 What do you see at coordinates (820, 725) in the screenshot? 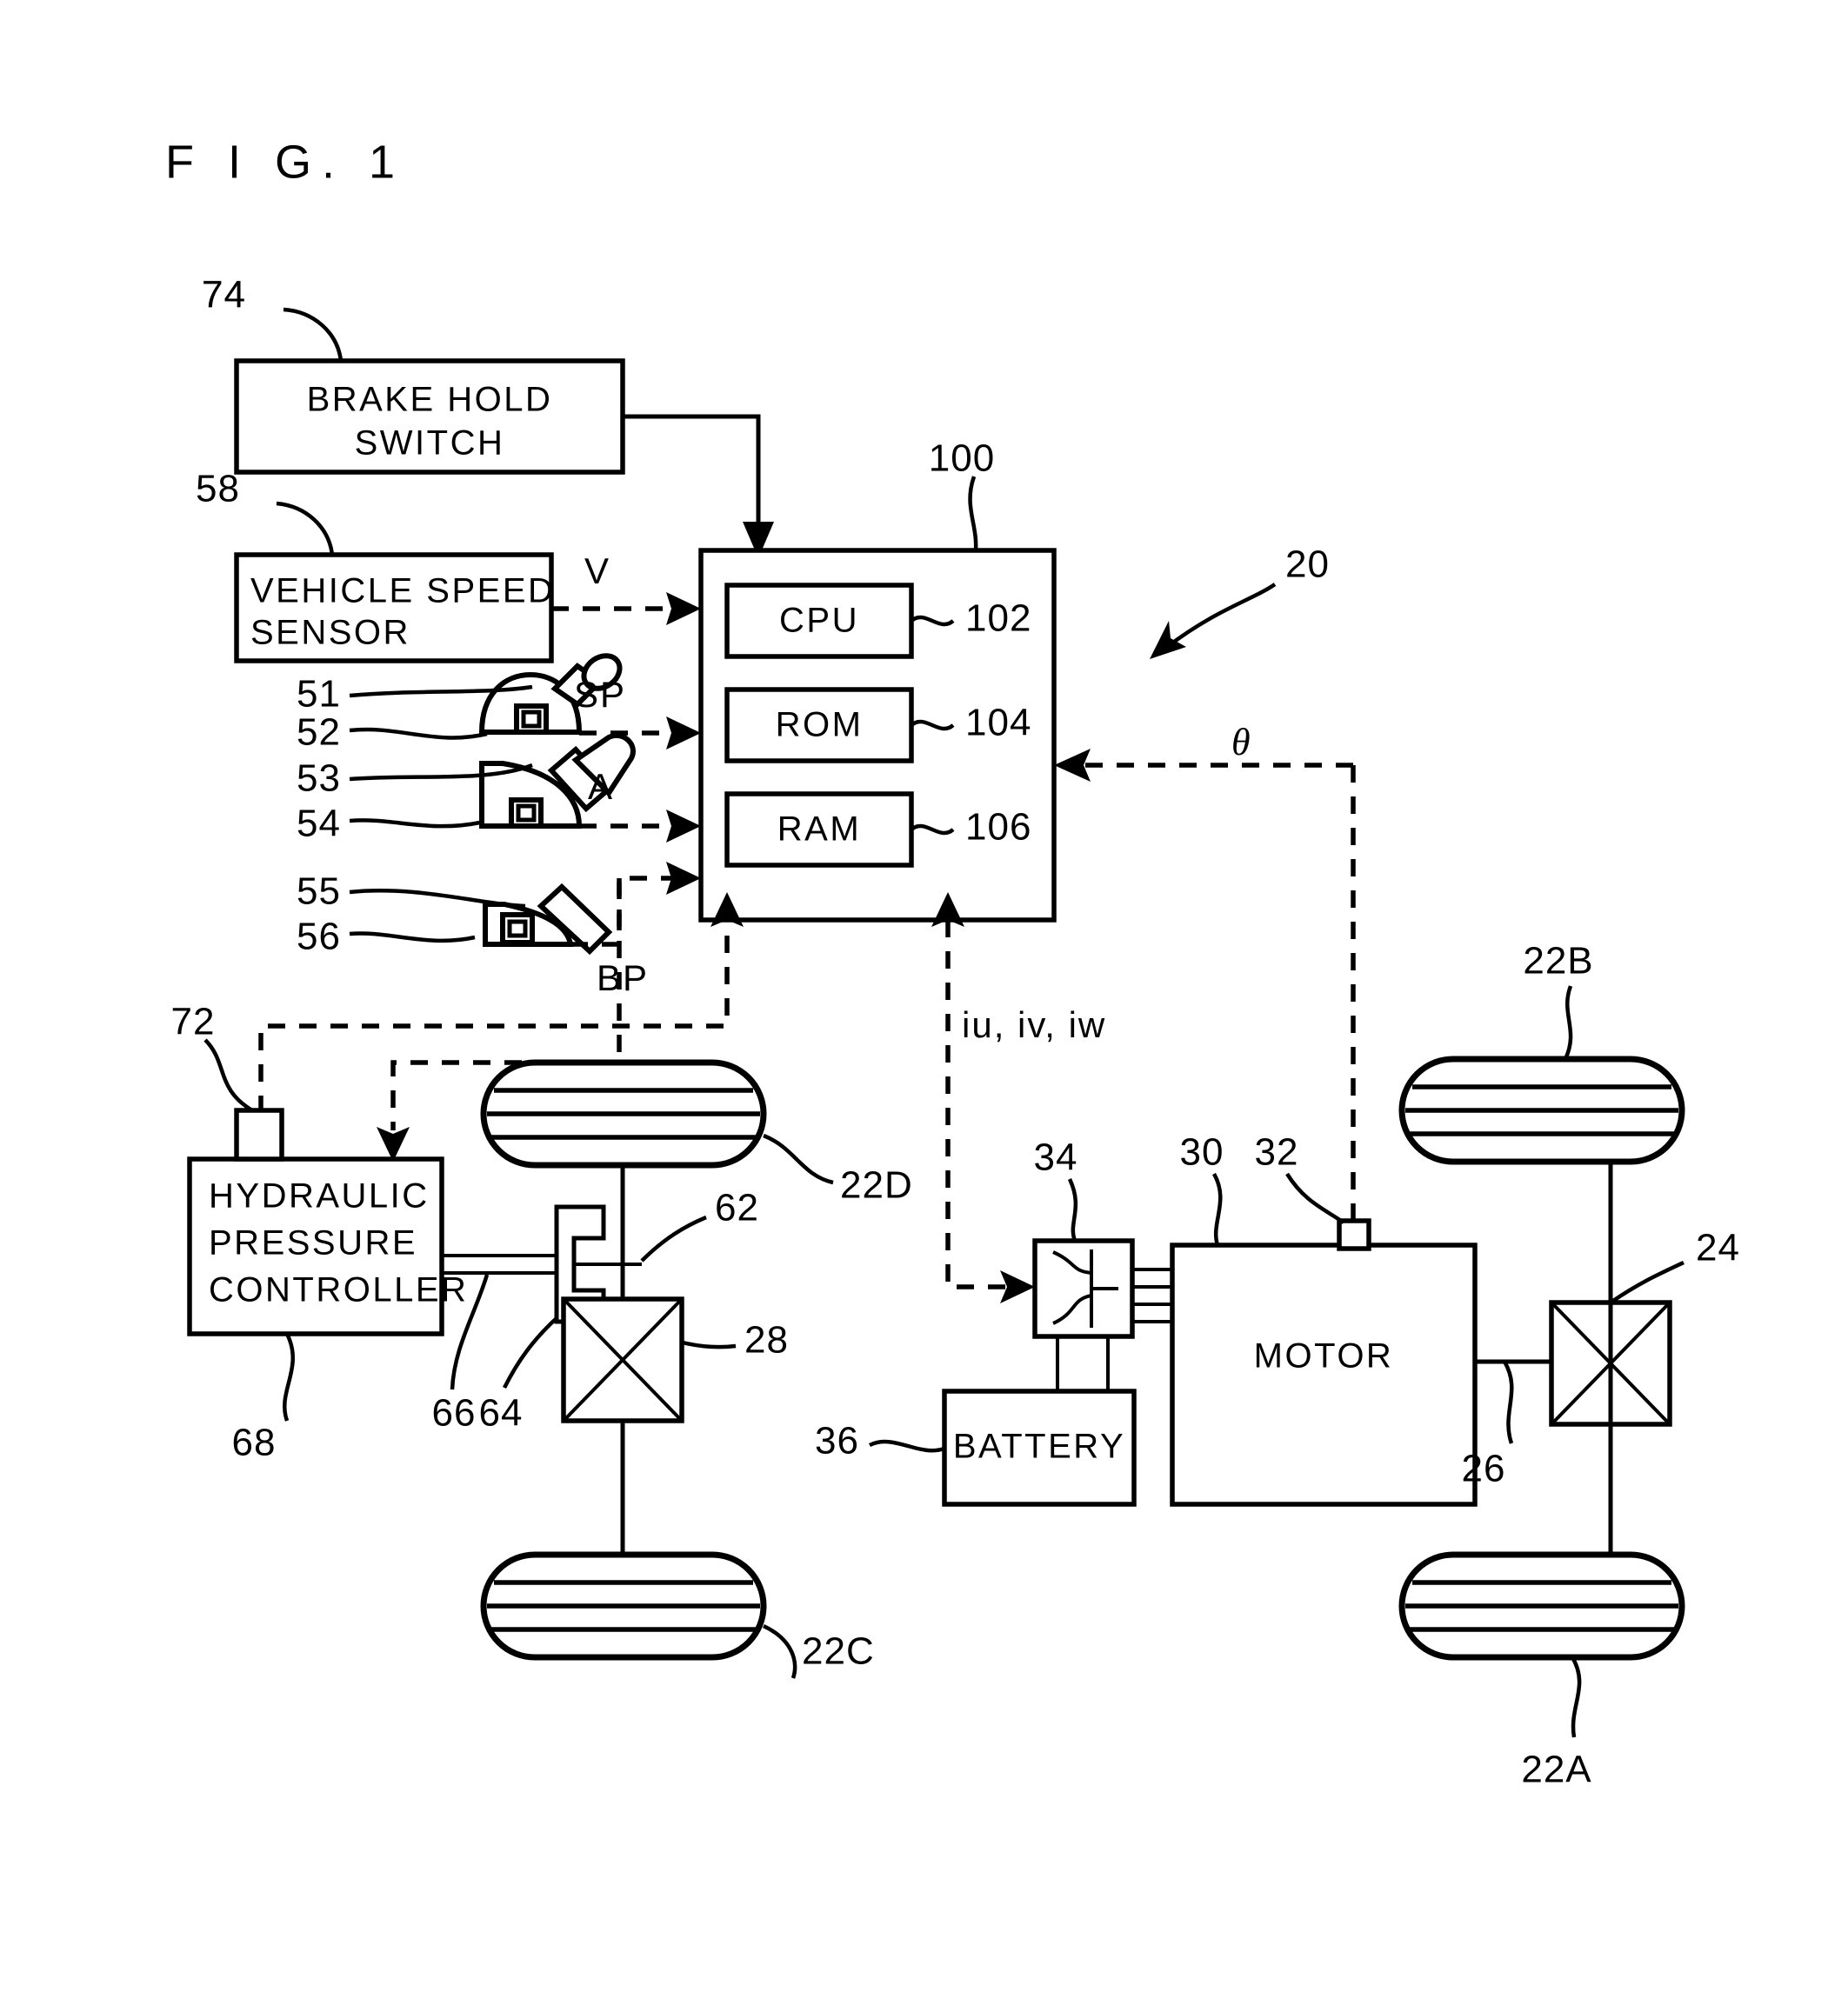
I see `rom-label: ROM` at bounding box center [820, 725].